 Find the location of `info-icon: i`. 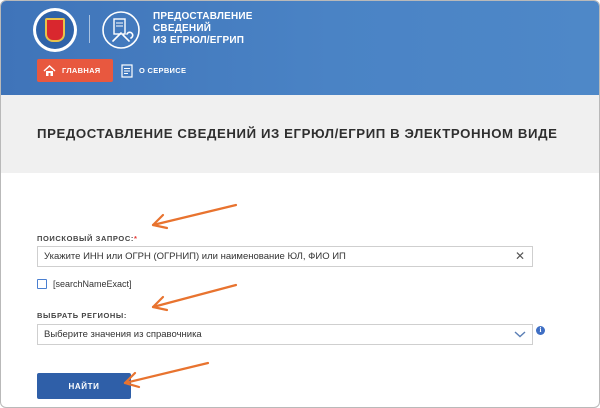

info-icon: i is located at coordinates (540, 330).